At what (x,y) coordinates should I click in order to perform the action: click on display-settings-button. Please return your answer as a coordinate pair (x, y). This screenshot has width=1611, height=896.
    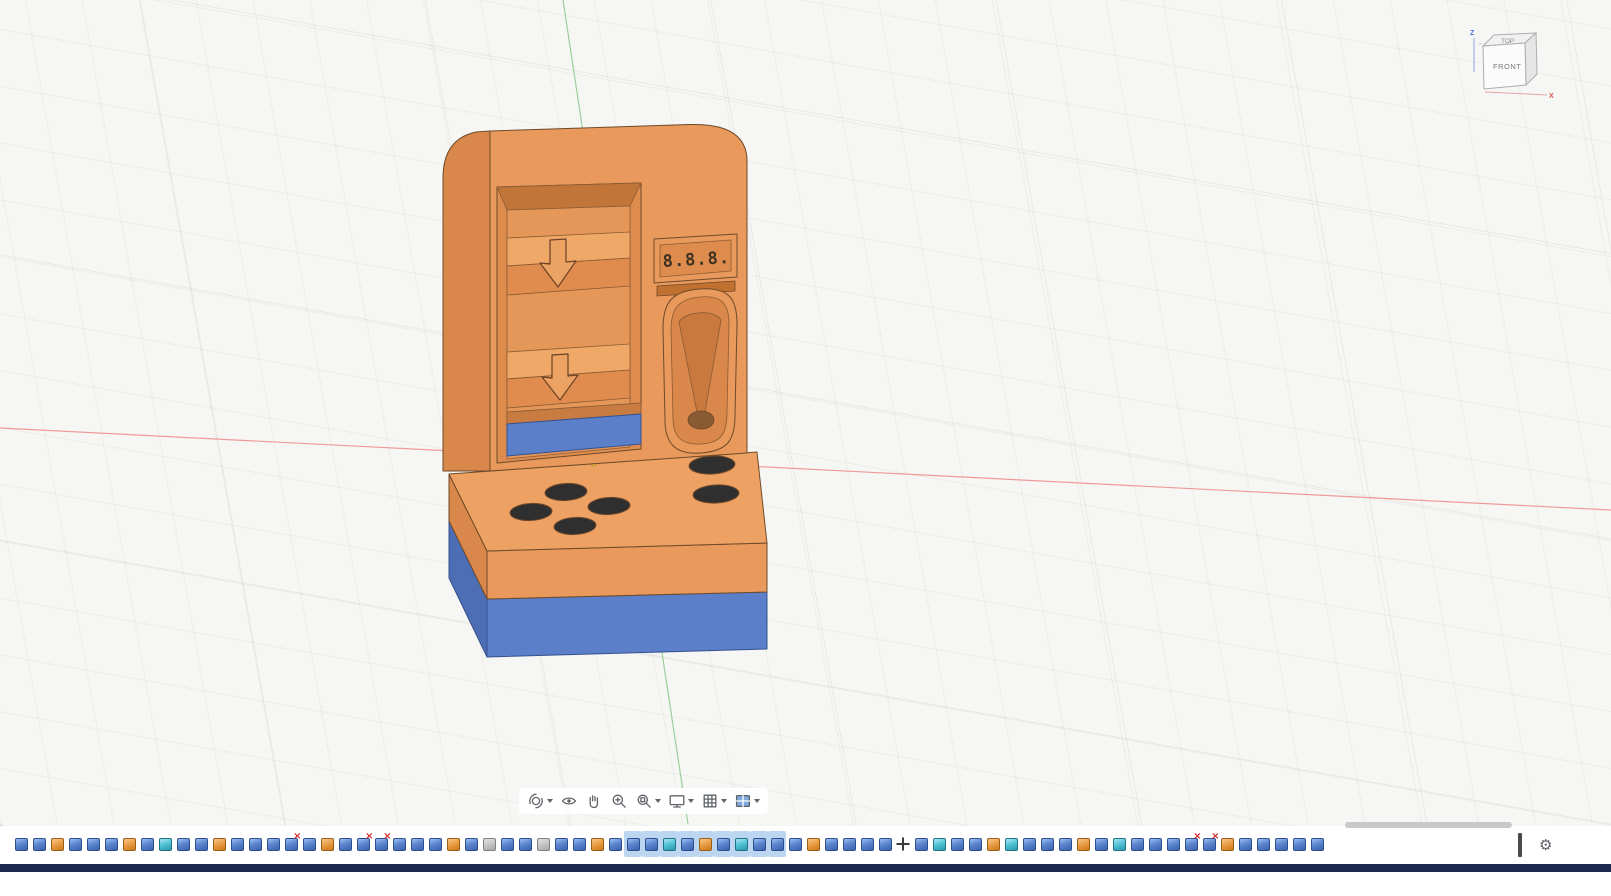
    Looking at the image, I should click on (681, 801).